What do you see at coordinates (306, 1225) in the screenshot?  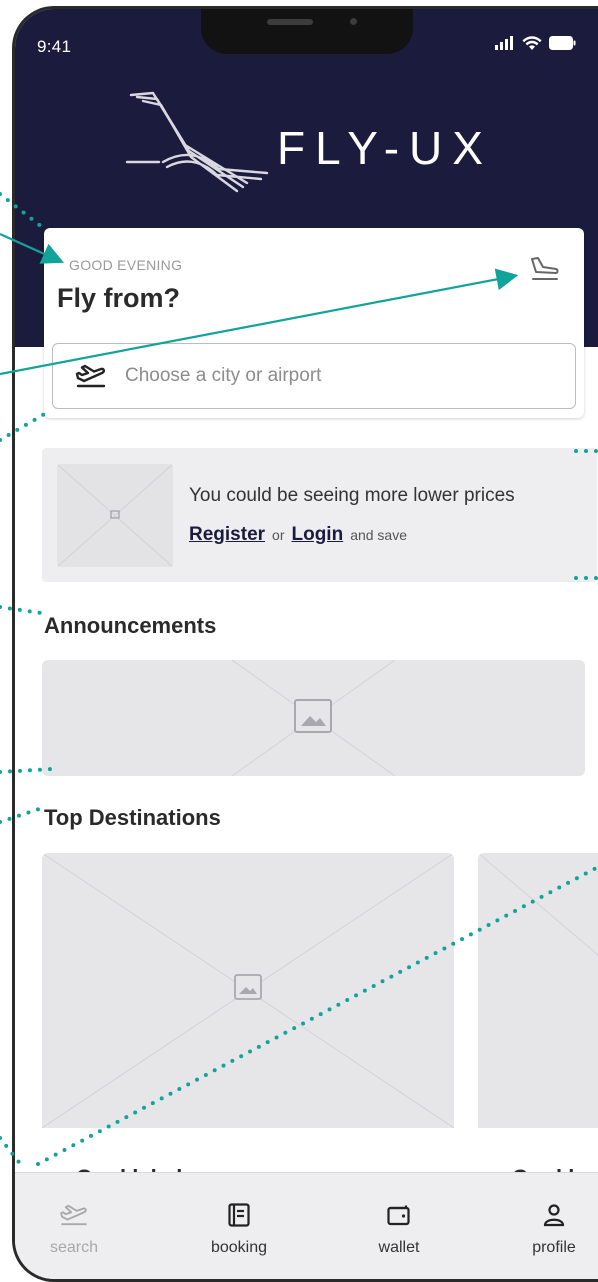 I see `bottom-nav: search booking wallet profile` at bounding box center [306, 1225].